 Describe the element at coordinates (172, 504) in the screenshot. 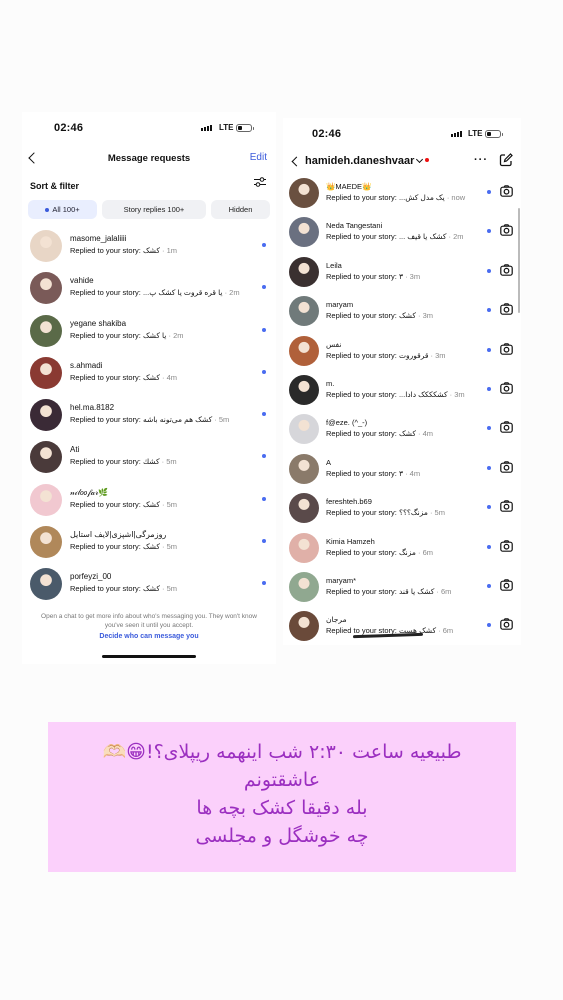

I see `message-time: 5m` at that location.